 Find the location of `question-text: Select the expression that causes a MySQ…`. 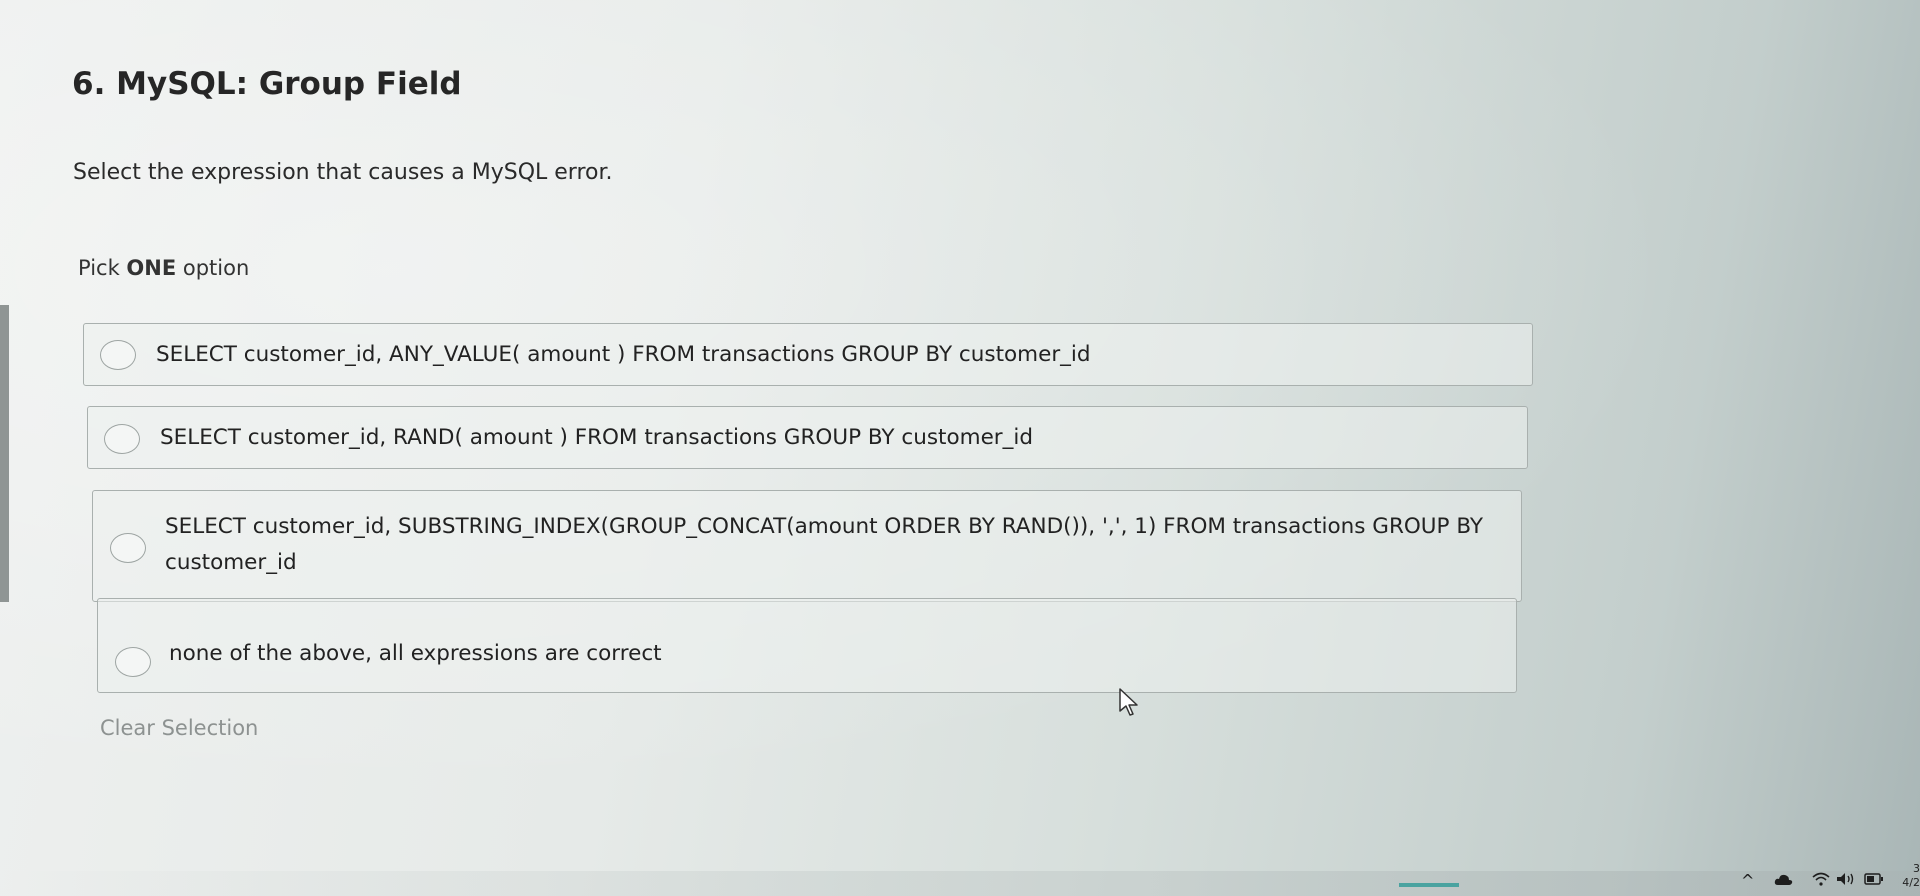

question-text: Select the expression that causes a MySQ… is located at coordinates (343, 172).